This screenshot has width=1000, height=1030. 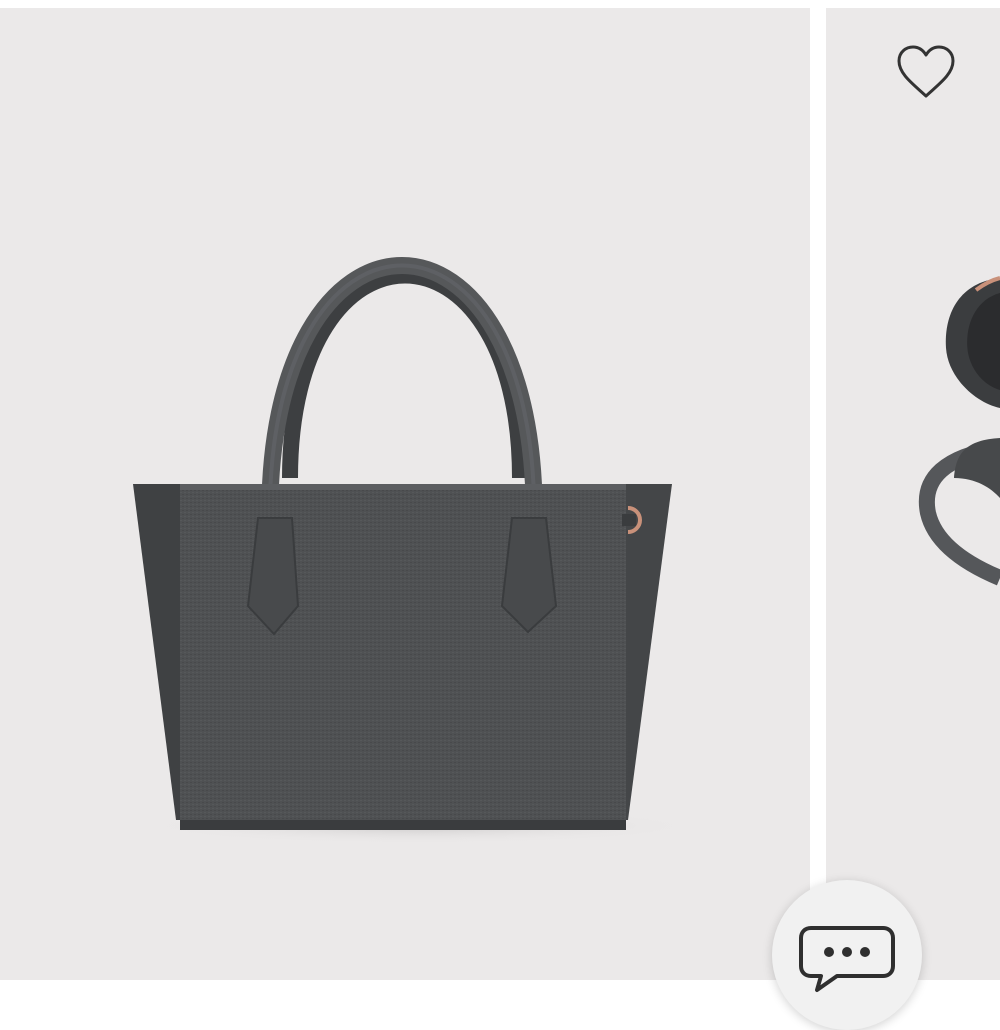 I want to click on chat-launcher-button, so click(x=847, y=955).